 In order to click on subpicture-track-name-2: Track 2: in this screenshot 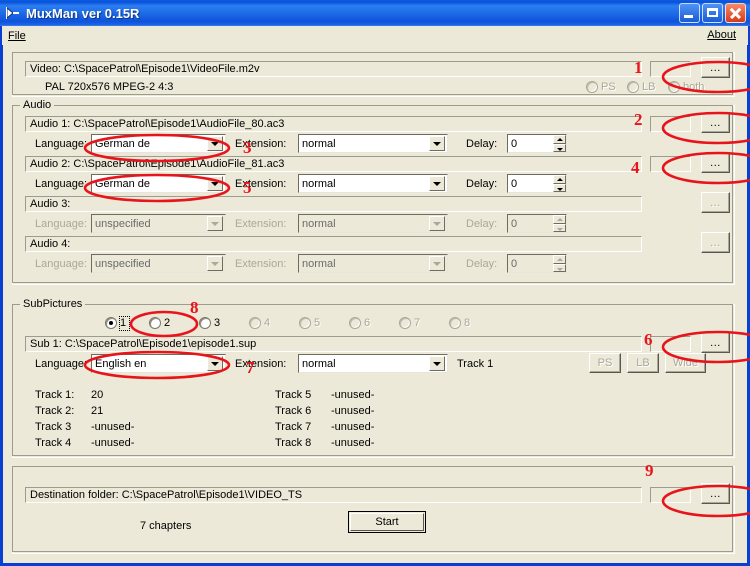, I will do `click(55, 411)`.